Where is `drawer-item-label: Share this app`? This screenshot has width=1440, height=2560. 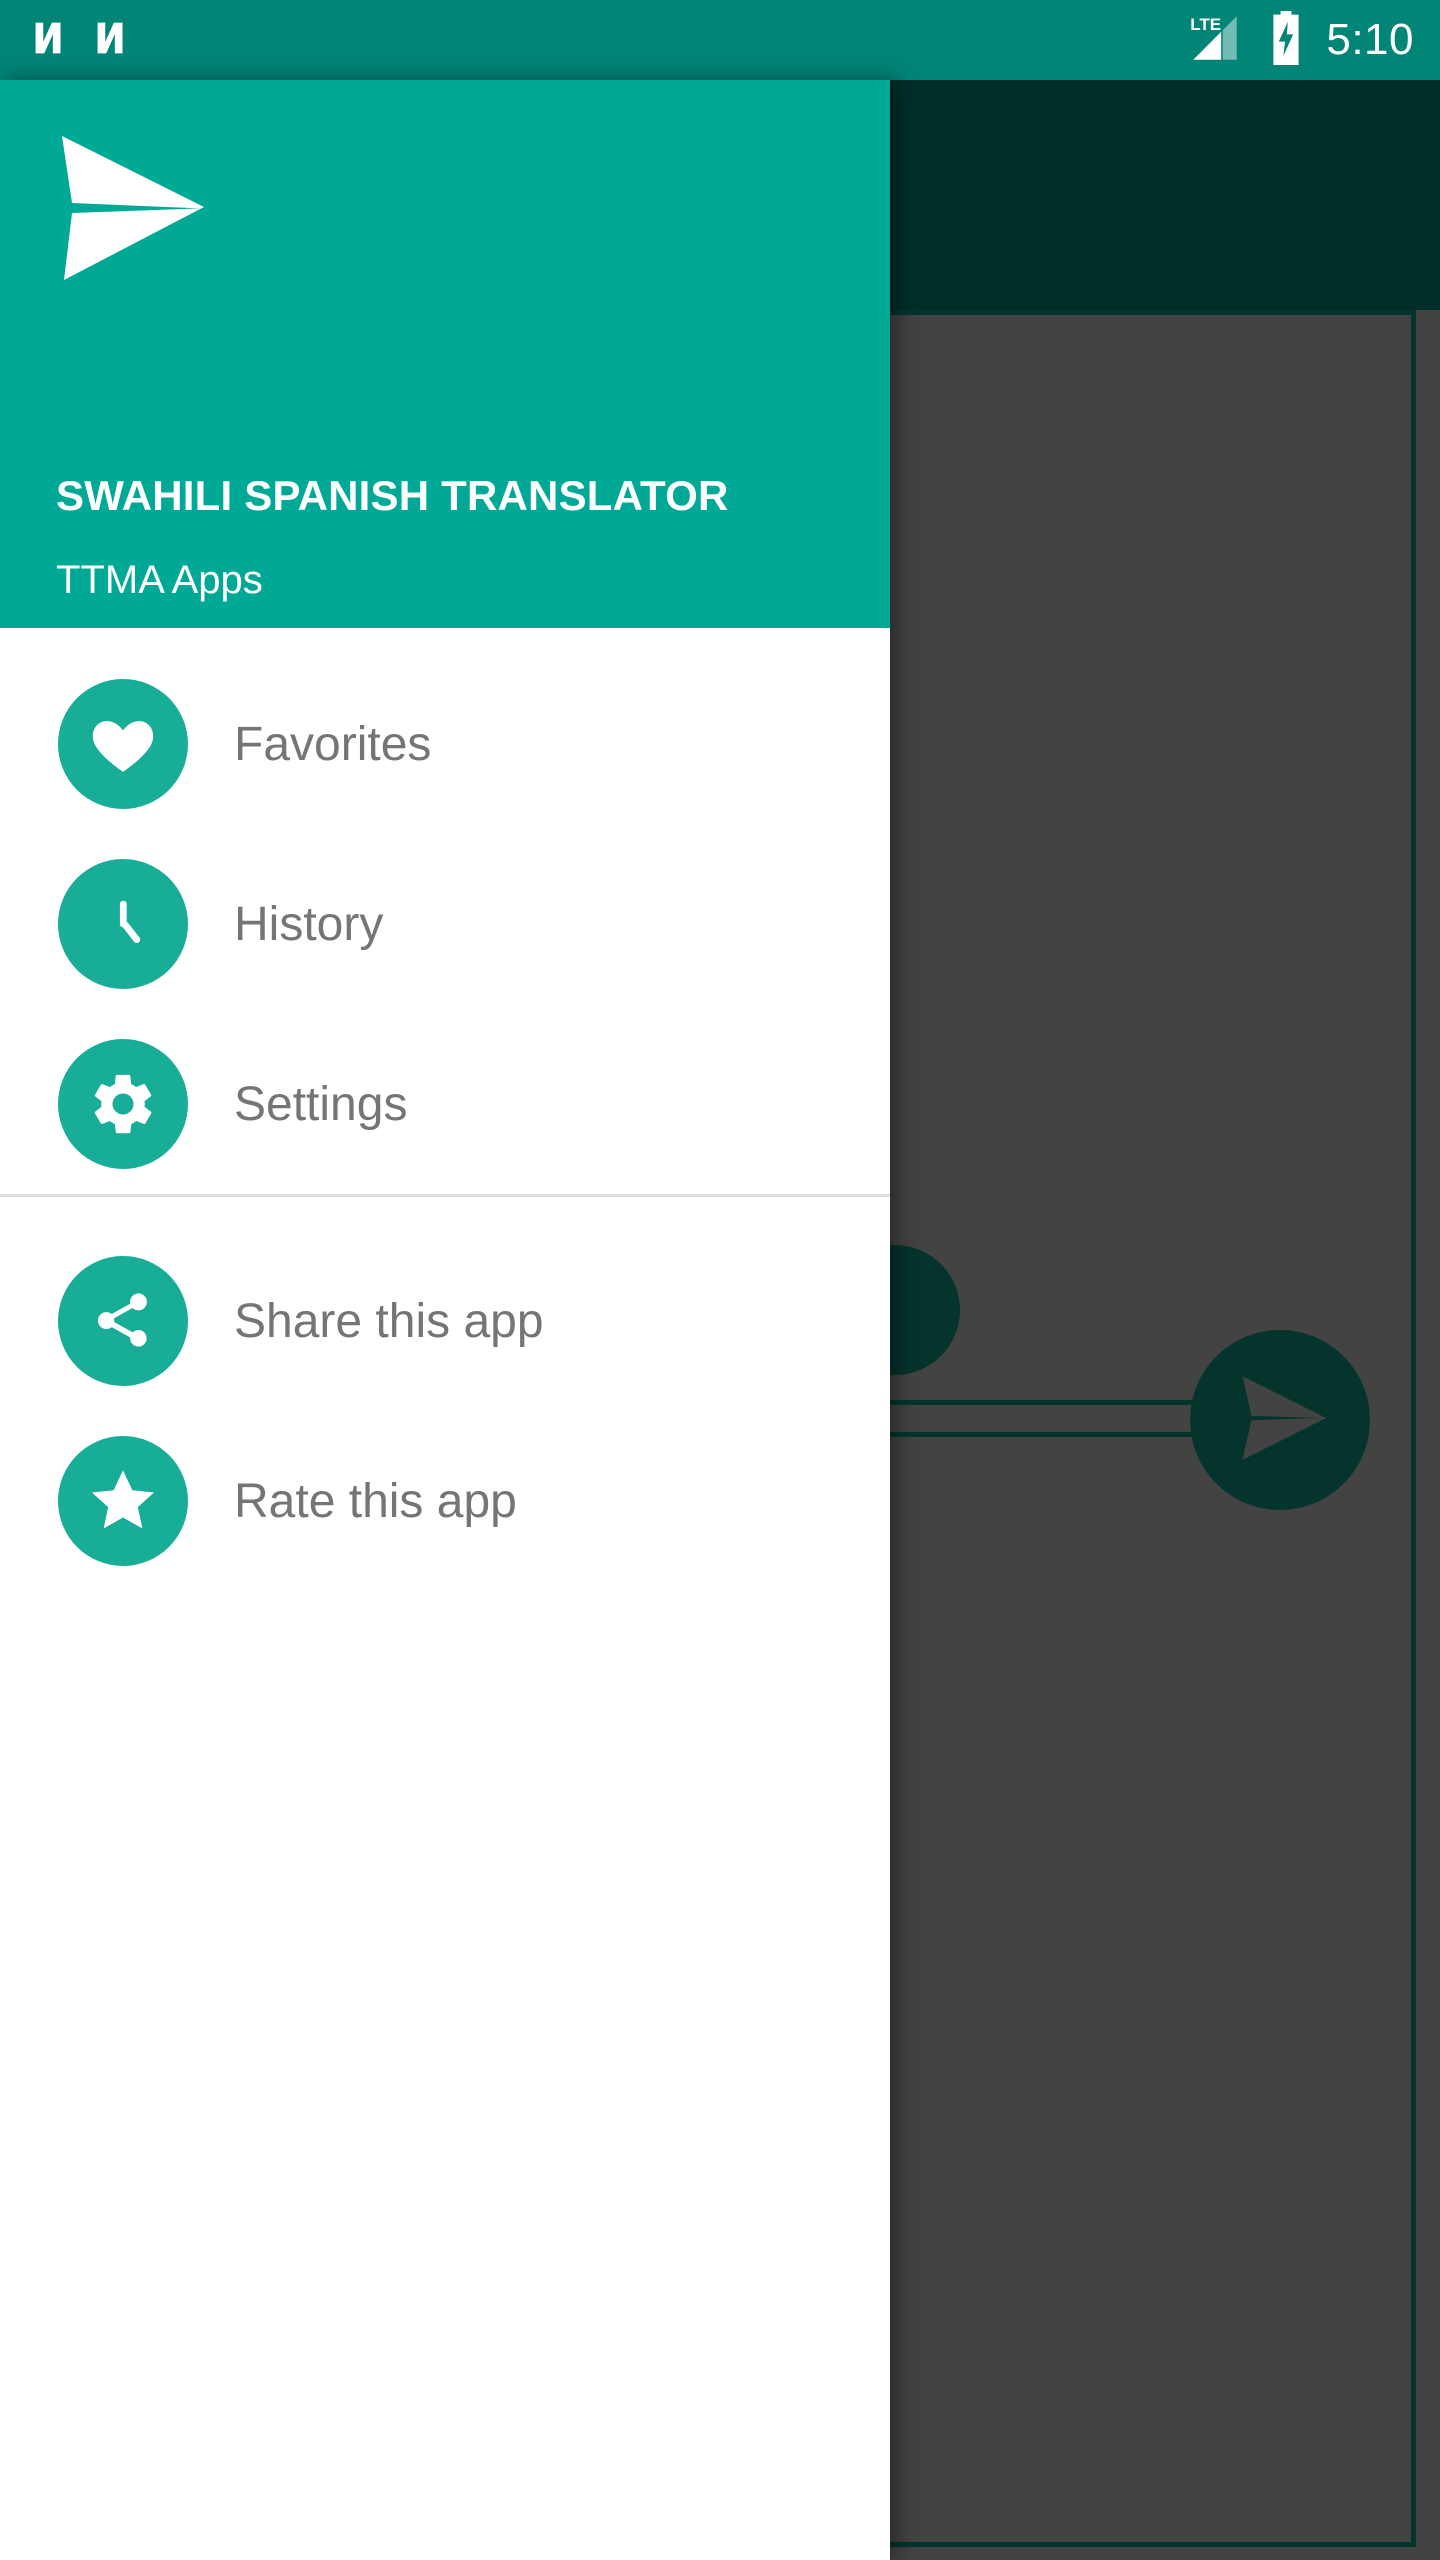
drawer-item-label: Share this app is located at coordinates (389, 1321).